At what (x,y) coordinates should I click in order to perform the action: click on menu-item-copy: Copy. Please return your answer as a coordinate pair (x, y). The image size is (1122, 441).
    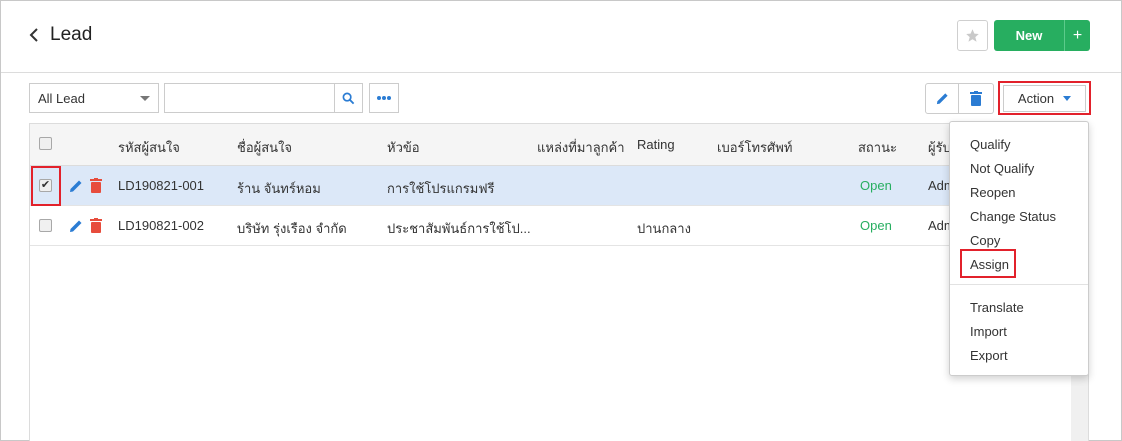
    Looking at the image, I should click on (985, 240).